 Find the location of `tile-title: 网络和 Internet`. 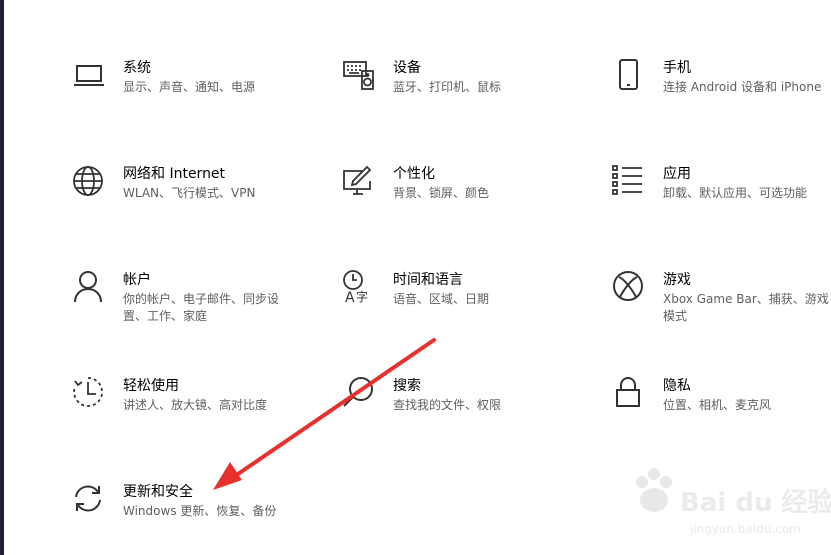

tile-title: 网络和 Internet is located at coordinates (174, 174).